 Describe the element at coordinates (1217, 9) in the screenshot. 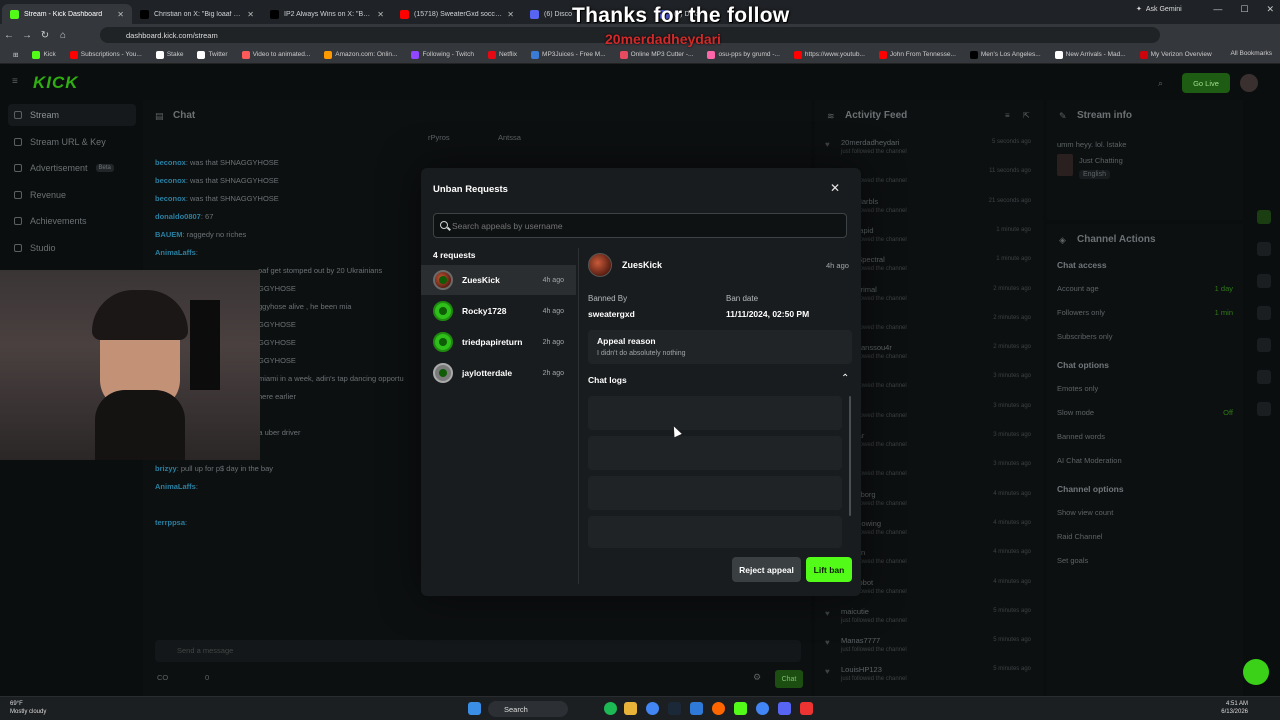

I see `minimize-icon: —` at that location.